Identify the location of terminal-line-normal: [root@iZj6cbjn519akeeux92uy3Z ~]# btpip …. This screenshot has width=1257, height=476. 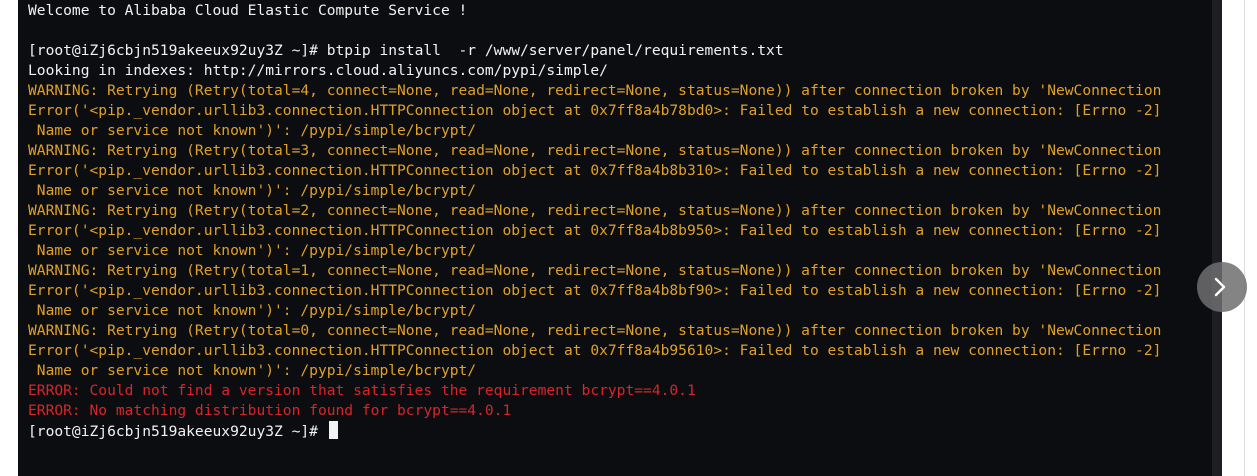
(406, 50).